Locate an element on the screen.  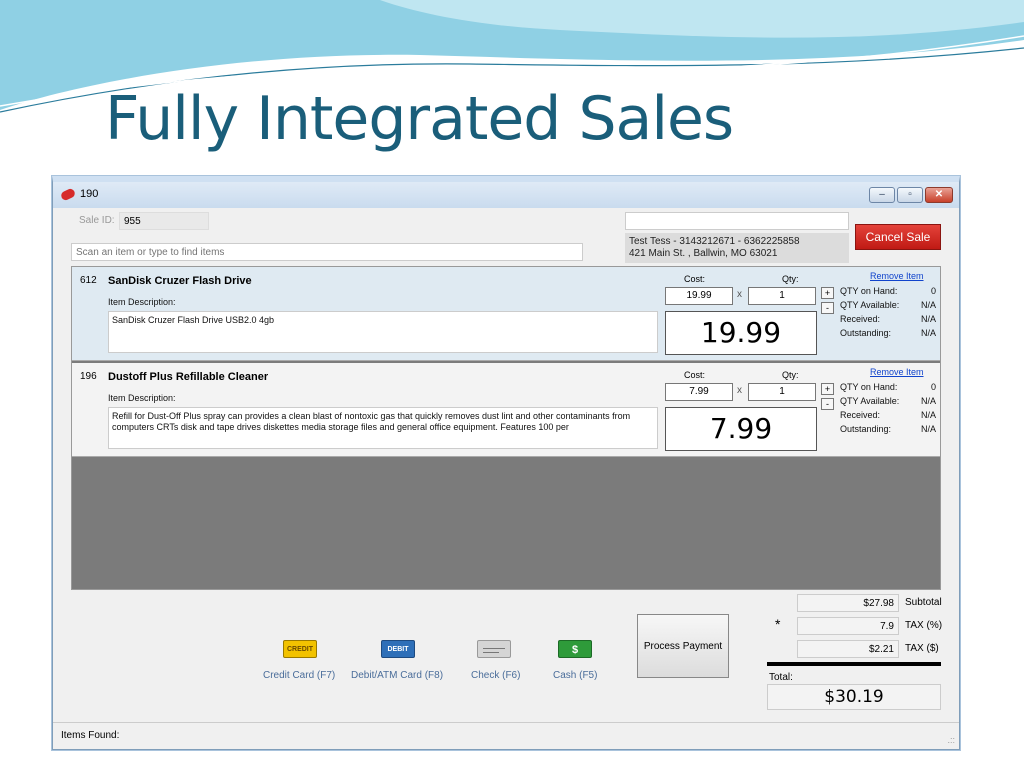
minimize-button: – is located at coordinates (882, 195).